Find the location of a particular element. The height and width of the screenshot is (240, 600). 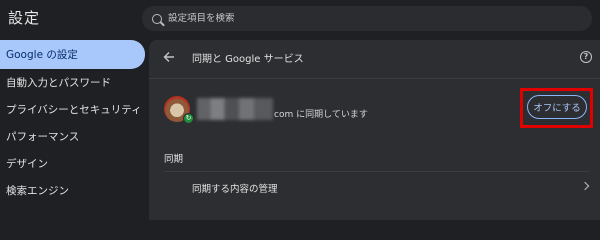

chevron-right-icon is located at coordinates (585, 186).